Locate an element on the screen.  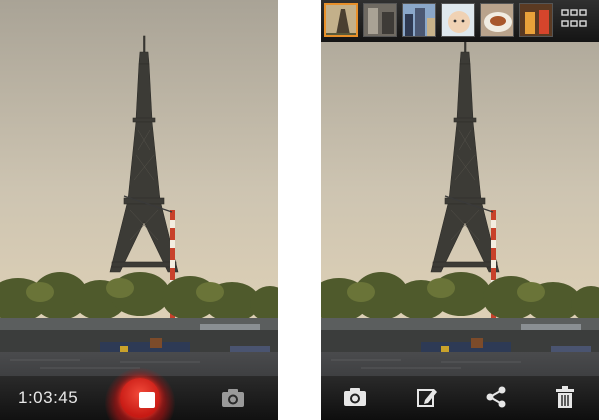
gallery-action-bar is located at coordinates (460, 398).